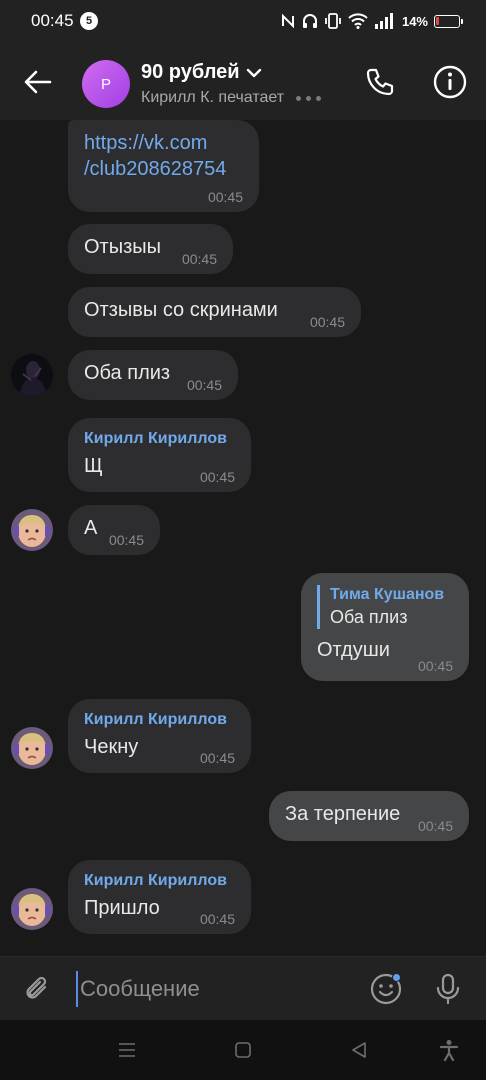  I want to click on signal-icon, so click(383, 21).